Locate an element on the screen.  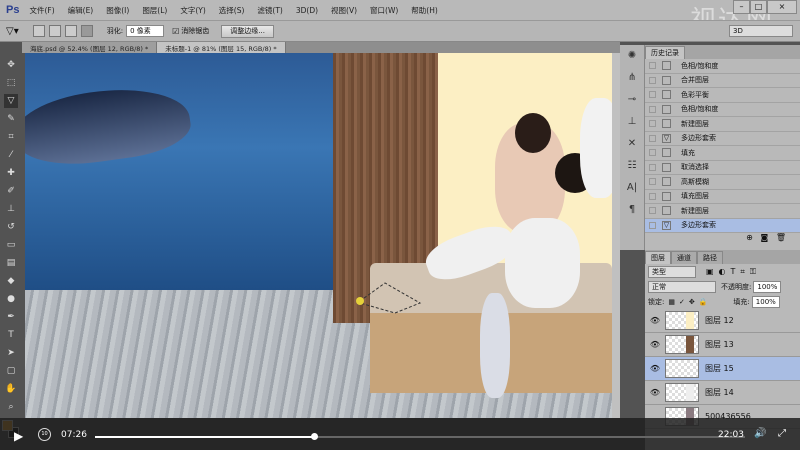
menu-help: 帮助(H) is located at coordinates (424, 10).